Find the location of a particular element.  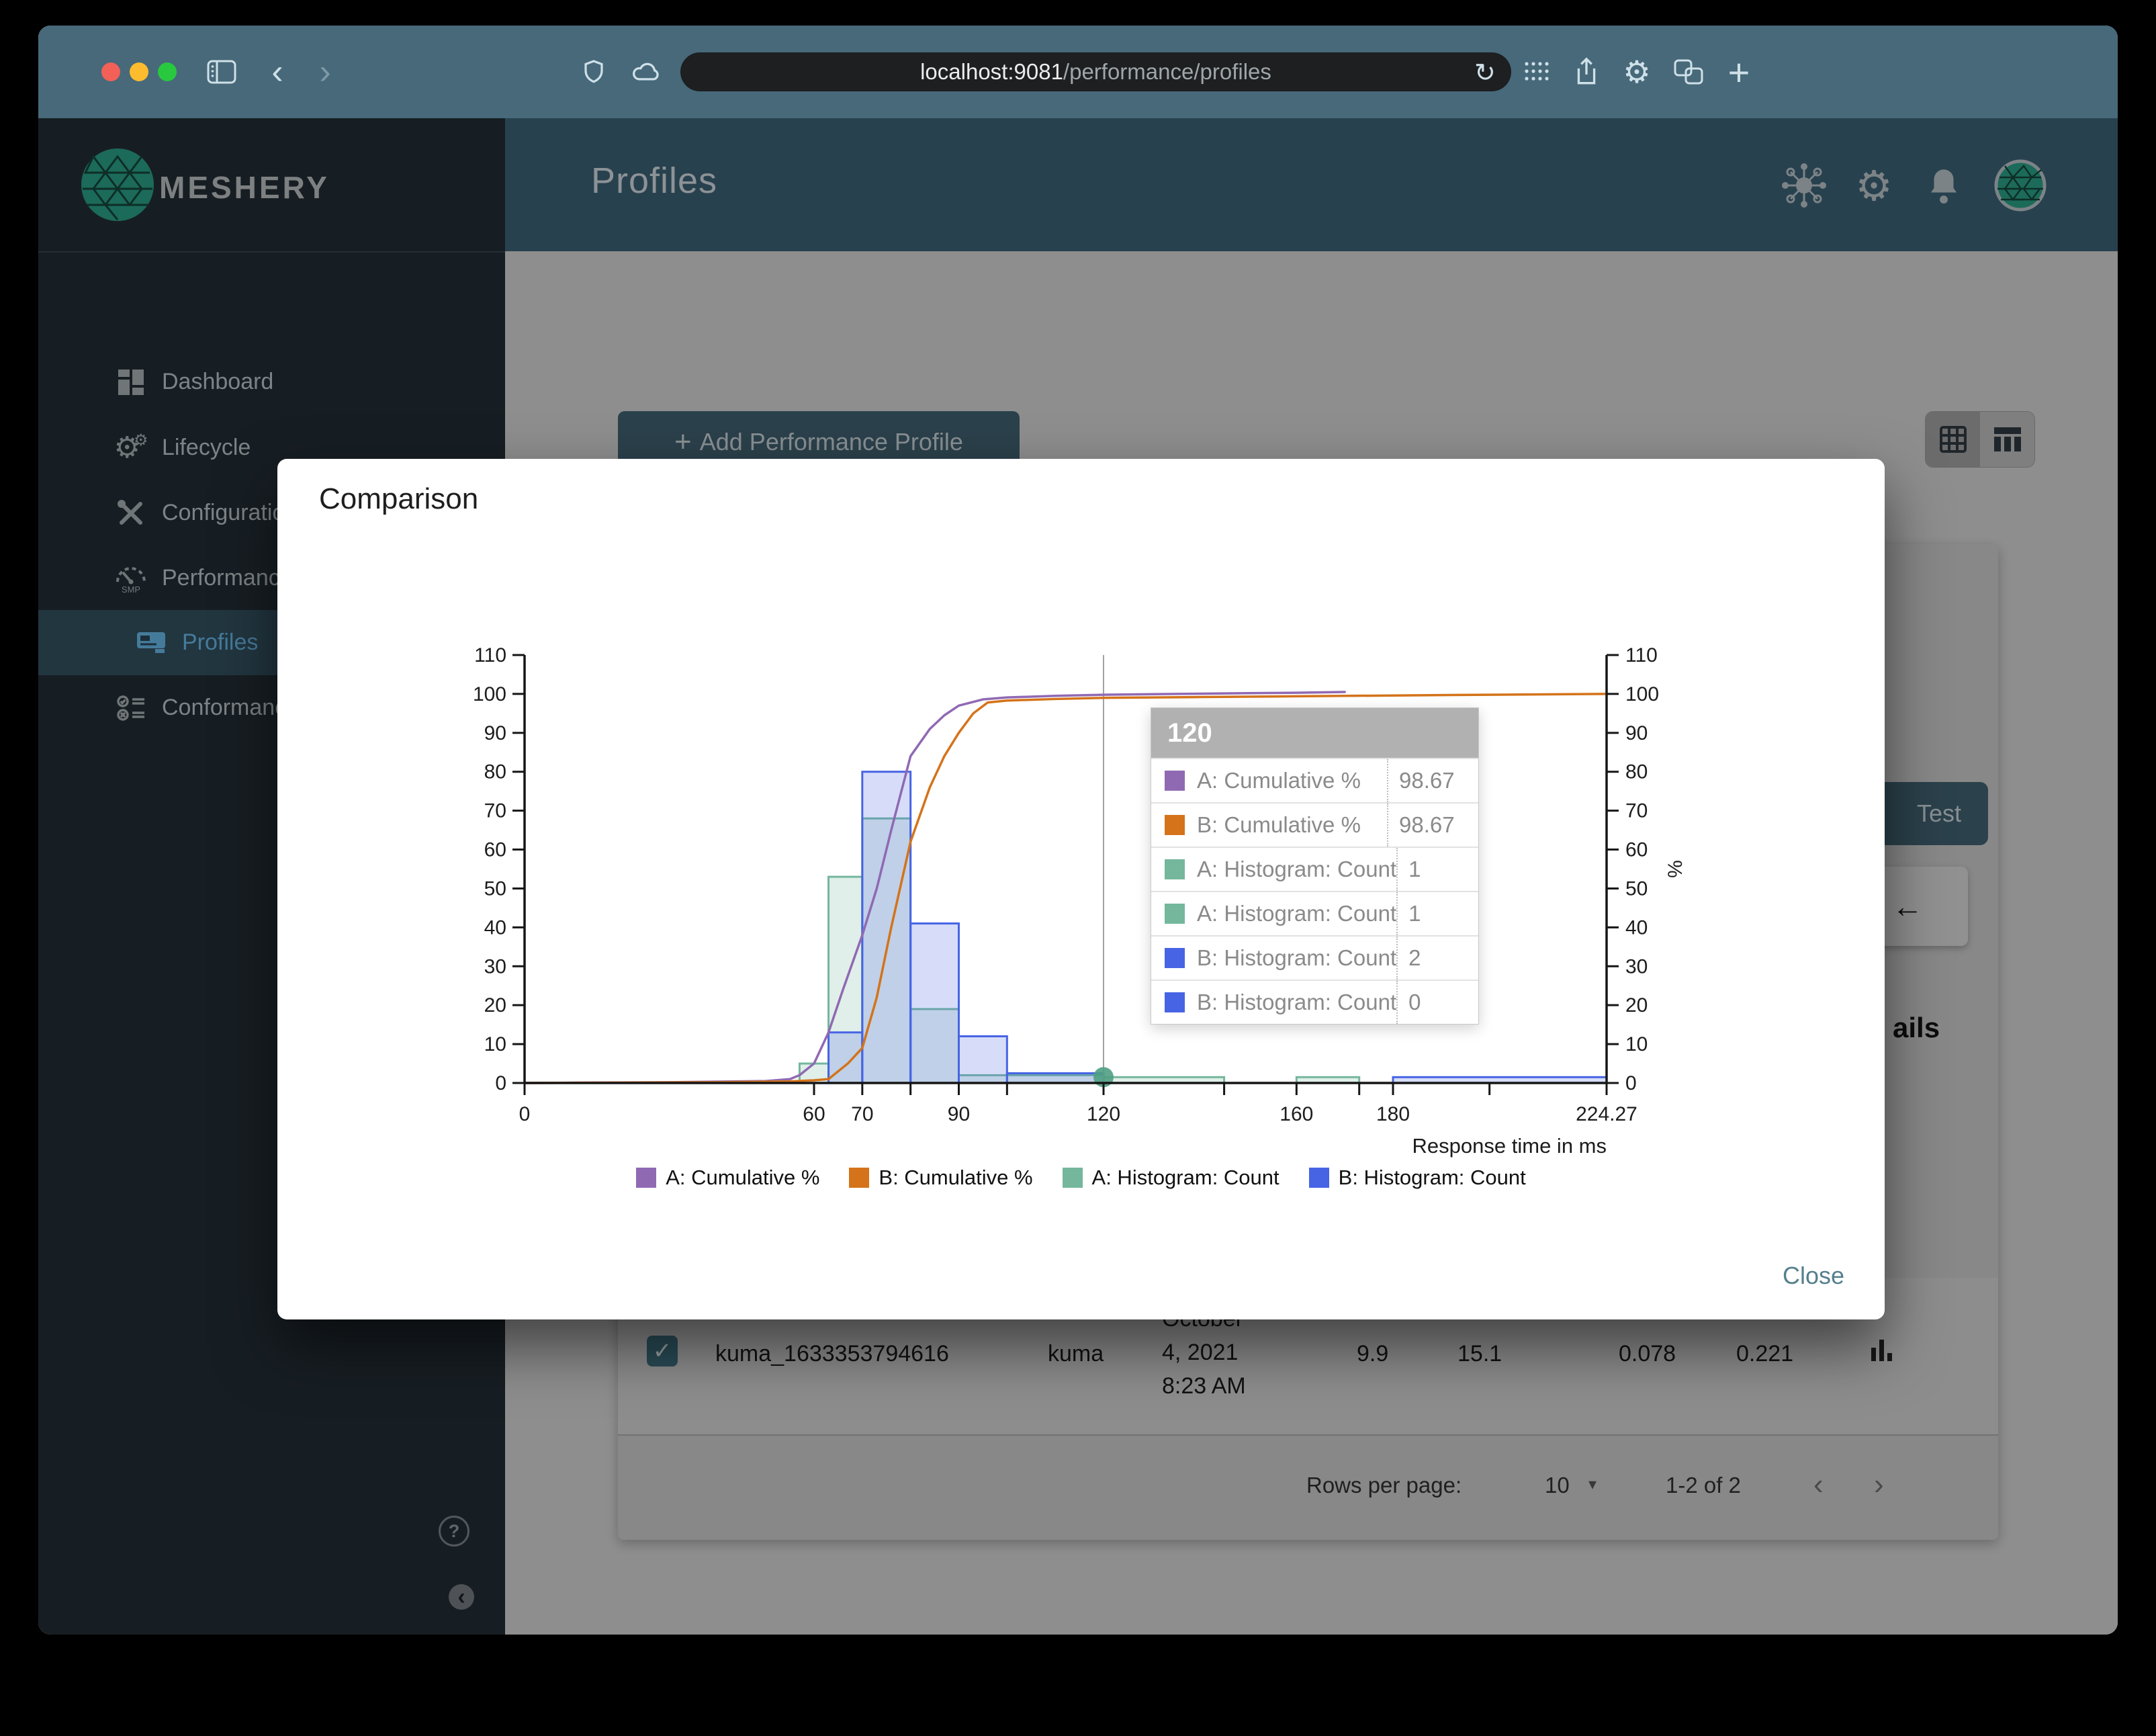

tooltip-row: A: Cumulative % 98.67 is located at coordinates (1314, 780).